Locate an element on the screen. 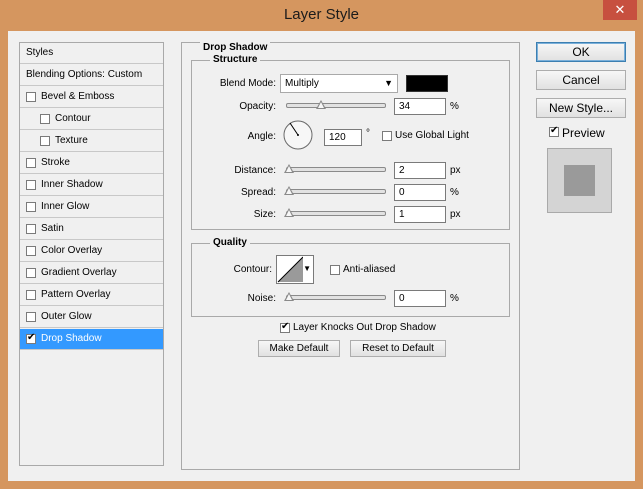 Image resolution: width=643 pixels, height=489 pixels. noise-slider is located at coordinates (335, 296).